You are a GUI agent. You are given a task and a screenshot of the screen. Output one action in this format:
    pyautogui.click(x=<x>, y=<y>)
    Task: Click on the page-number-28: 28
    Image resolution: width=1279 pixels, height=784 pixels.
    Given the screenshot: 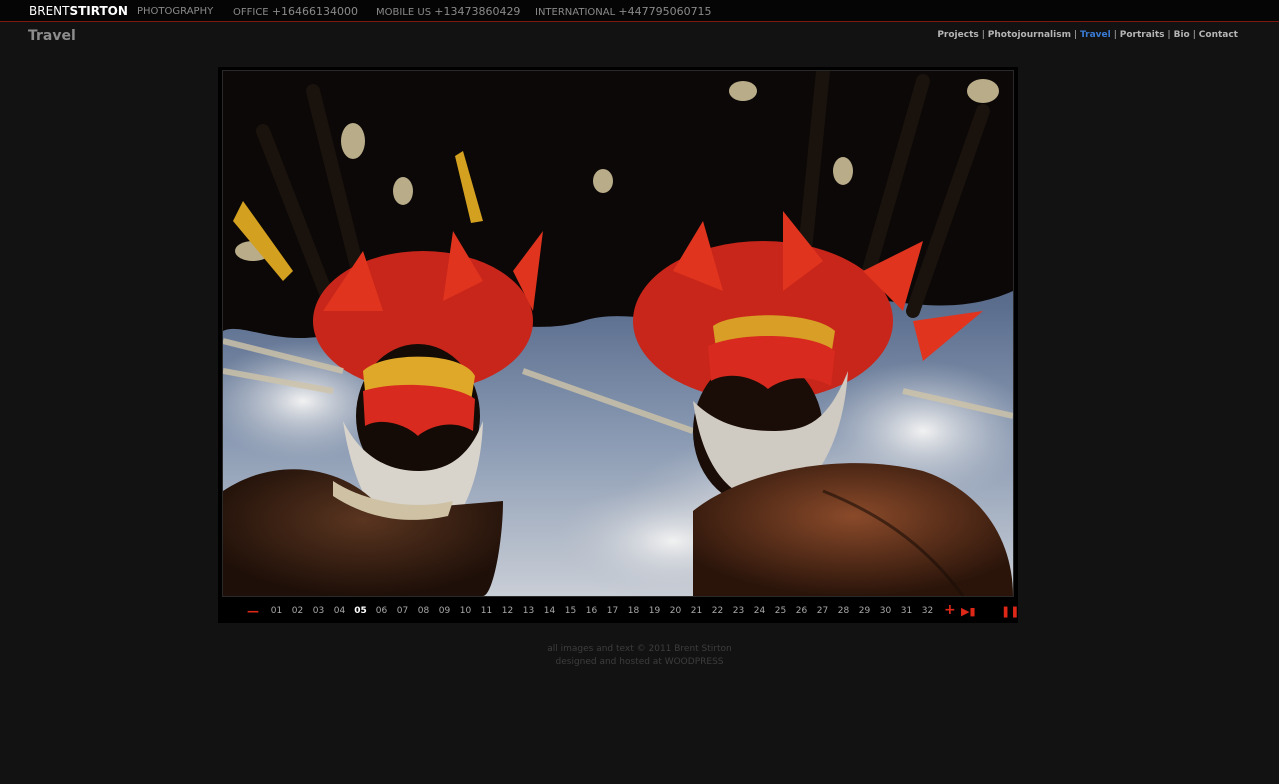 What is the action you would take?
    pyautogui.click(x=843, y=611)
    